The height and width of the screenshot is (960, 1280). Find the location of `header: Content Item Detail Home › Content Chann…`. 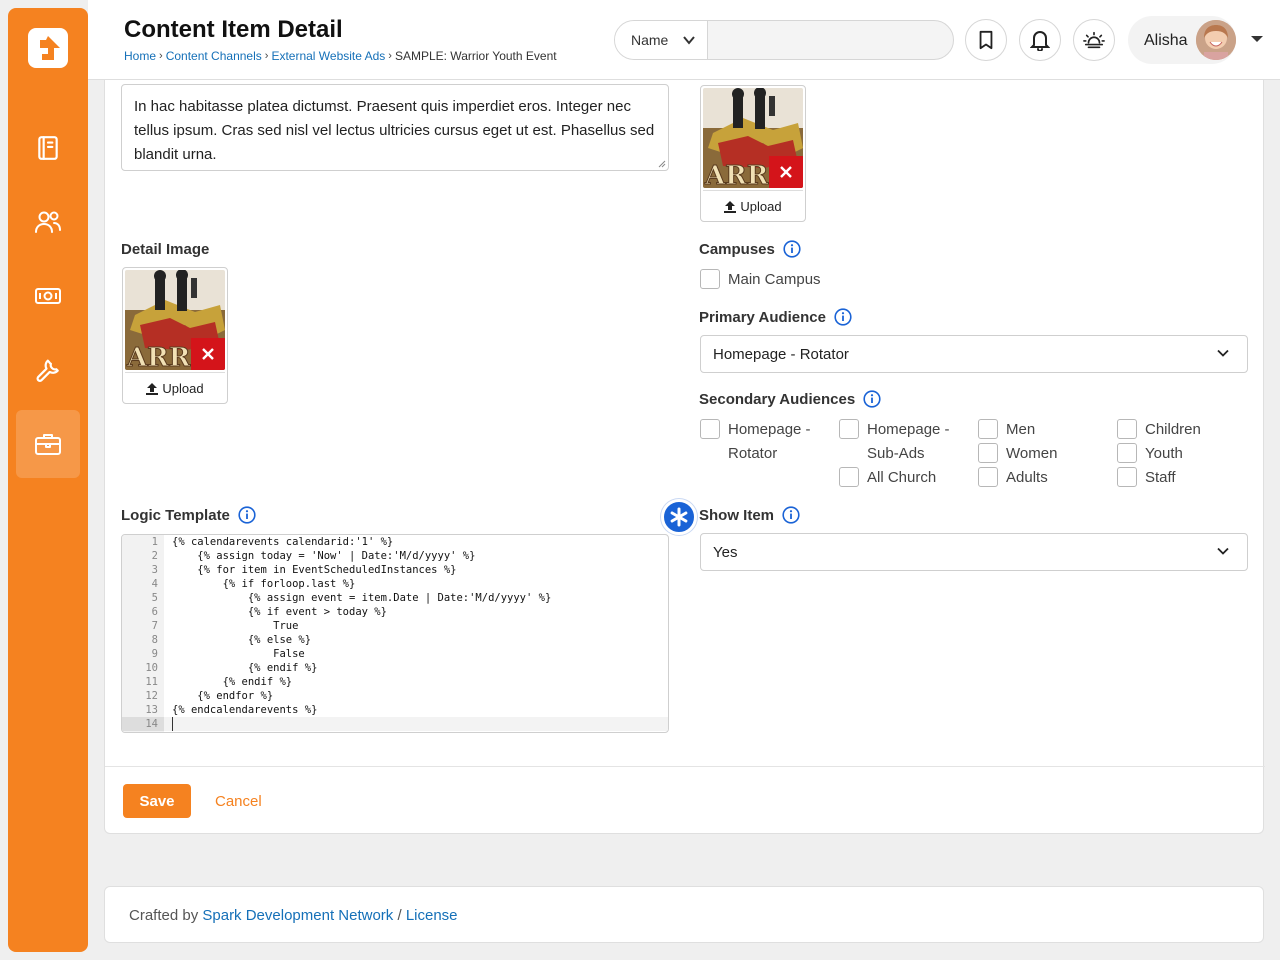

header: Content Item Detail Home › Content Chann… is located at coordinates (684, 40).